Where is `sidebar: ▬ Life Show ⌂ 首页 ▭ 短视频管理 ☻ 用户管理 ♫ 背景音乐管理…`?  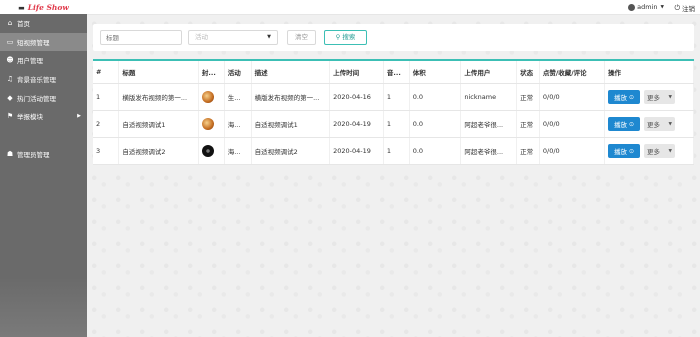
sidebar: ▬ Life Show ⌂ 首页 ▭ 短视频管理 ☻ 用户管理 ♫ 背景音乐管理… is located at coordinates (43, 168).